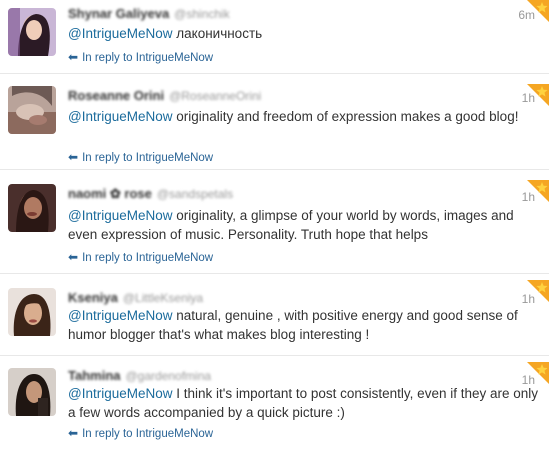 The width and height of the screenshot is (549, 450). I want to click on tweet-header: Roseanne Orini @RoseanneOrini, so click(164, 96).